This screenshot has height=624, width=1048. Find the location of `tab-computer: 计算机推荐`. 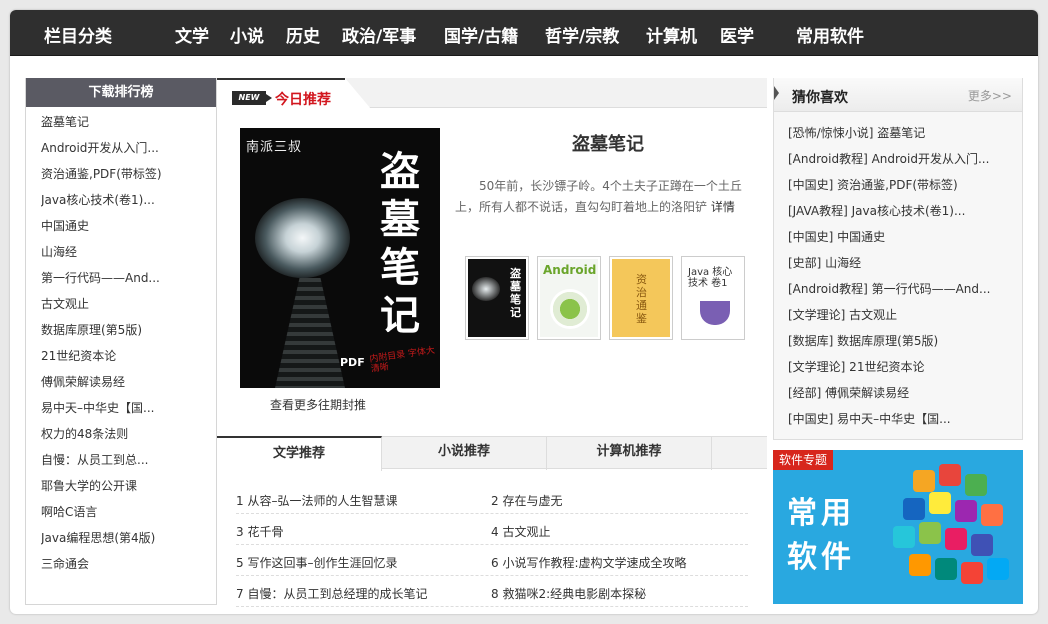

tab-computer: 计算机推荐 is located at coordinates (629, 453).